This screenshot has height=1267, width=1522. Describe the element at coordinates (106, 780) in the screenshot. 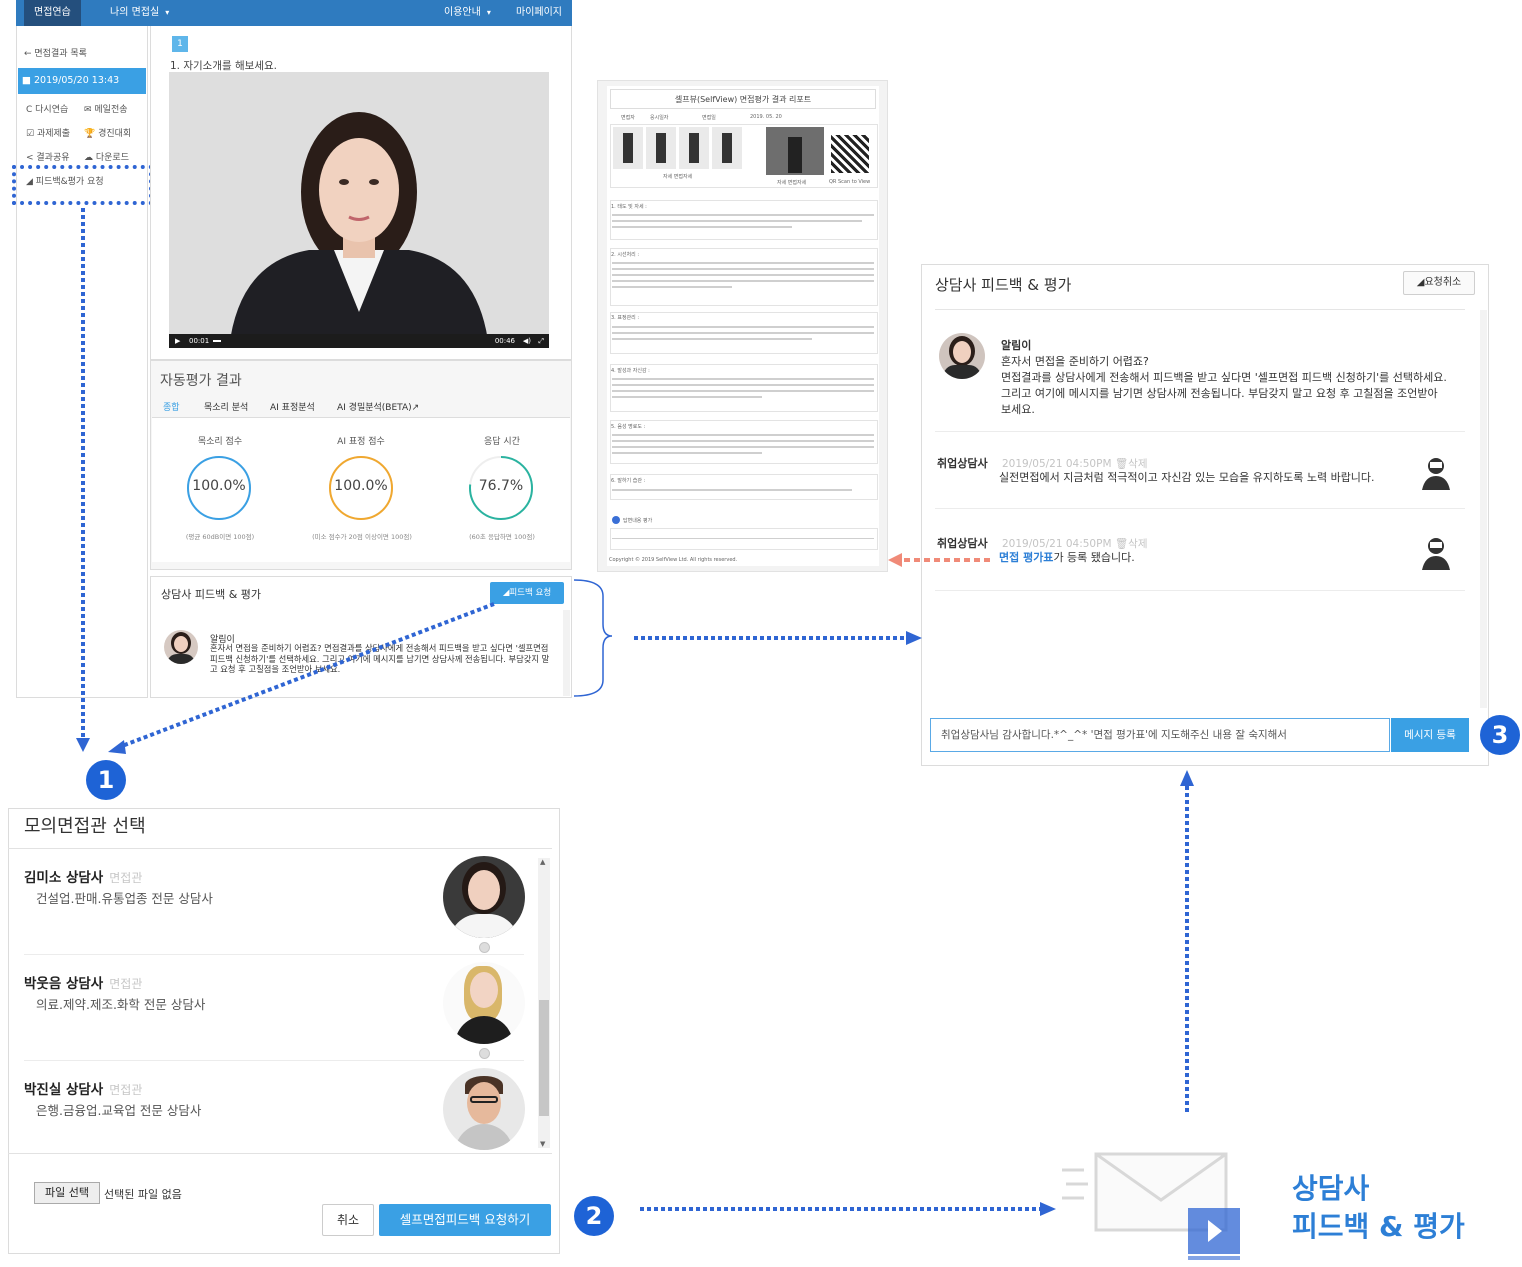

I see `step-1-badge: 1` at that location.